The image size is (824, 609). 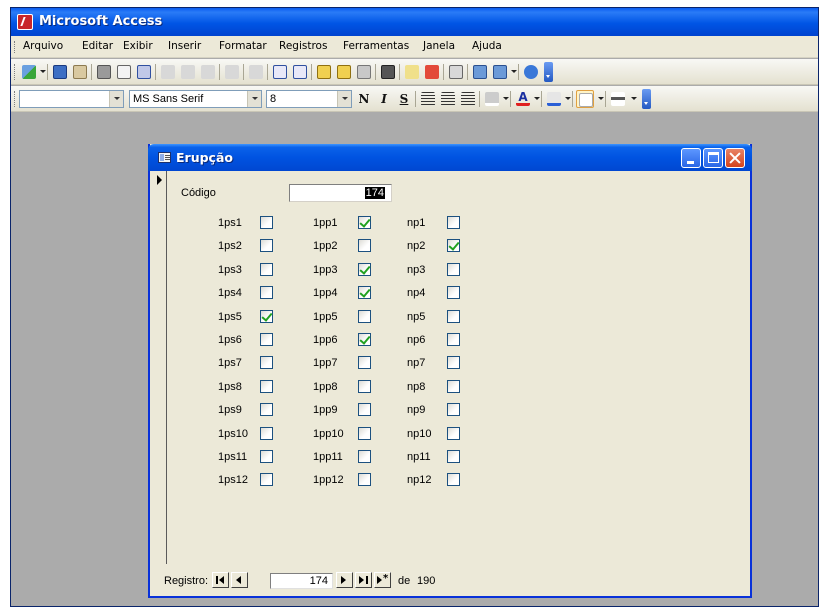 I want to click on line-color-button, so click(x=554, y=99).